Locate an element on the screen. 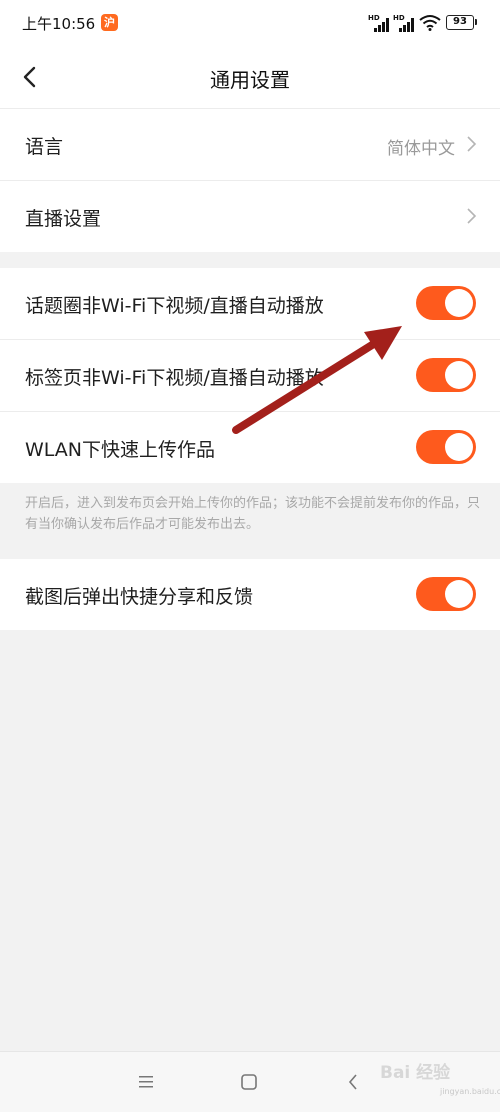  status-bar: 上午10:56 沪 HD HD 93 is located at coordinates (250, 23).